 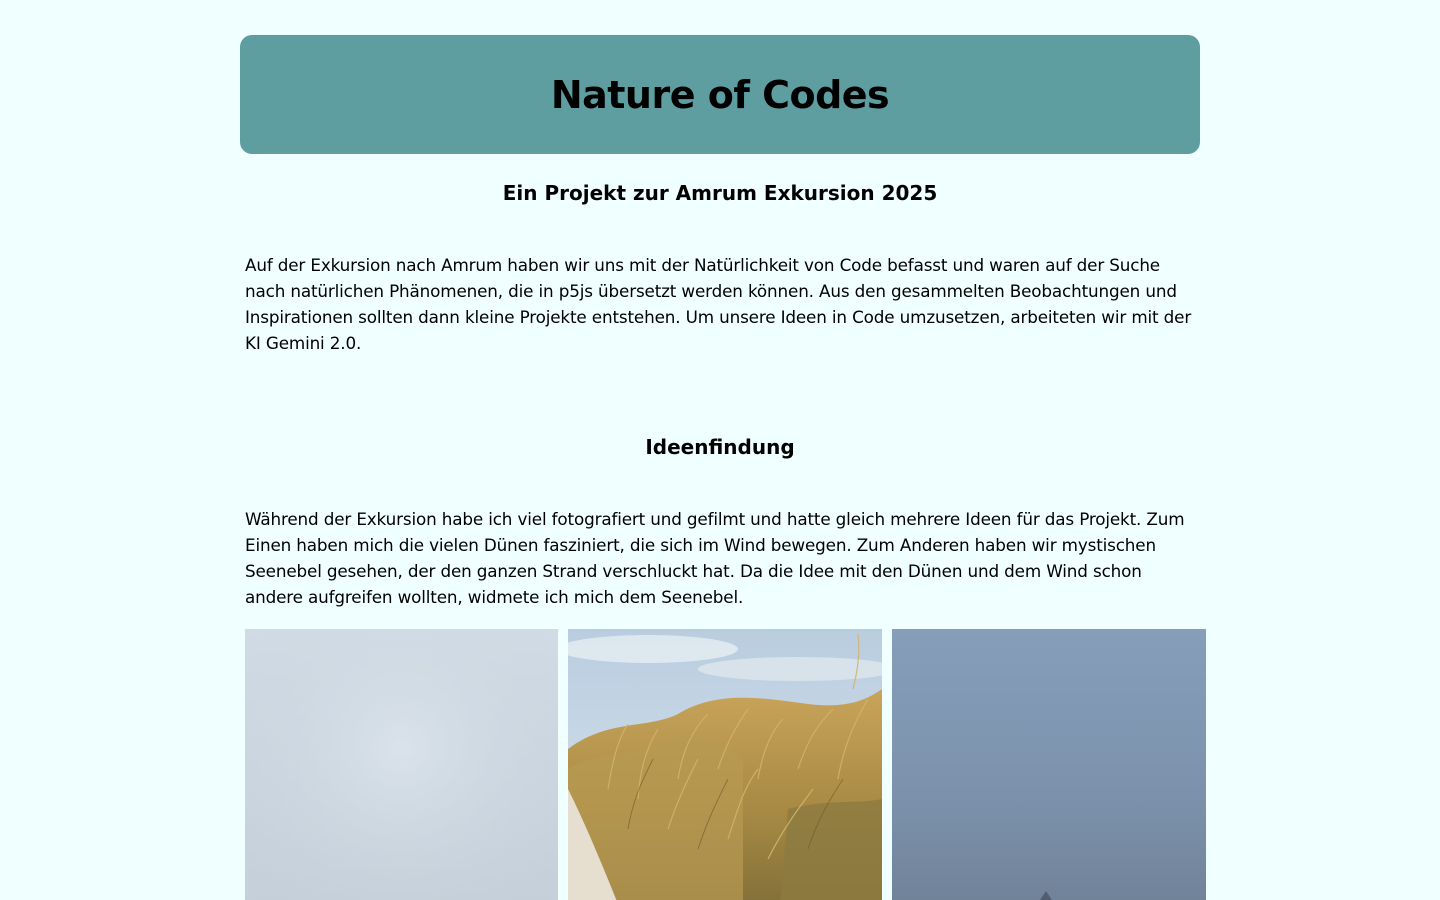 What do you see at coordinates (720, 193) in the screenshot?
I see `project-subtitle: Ein Projekt zur Amrum Exkursion 2025` at bounding box center [720, 193].